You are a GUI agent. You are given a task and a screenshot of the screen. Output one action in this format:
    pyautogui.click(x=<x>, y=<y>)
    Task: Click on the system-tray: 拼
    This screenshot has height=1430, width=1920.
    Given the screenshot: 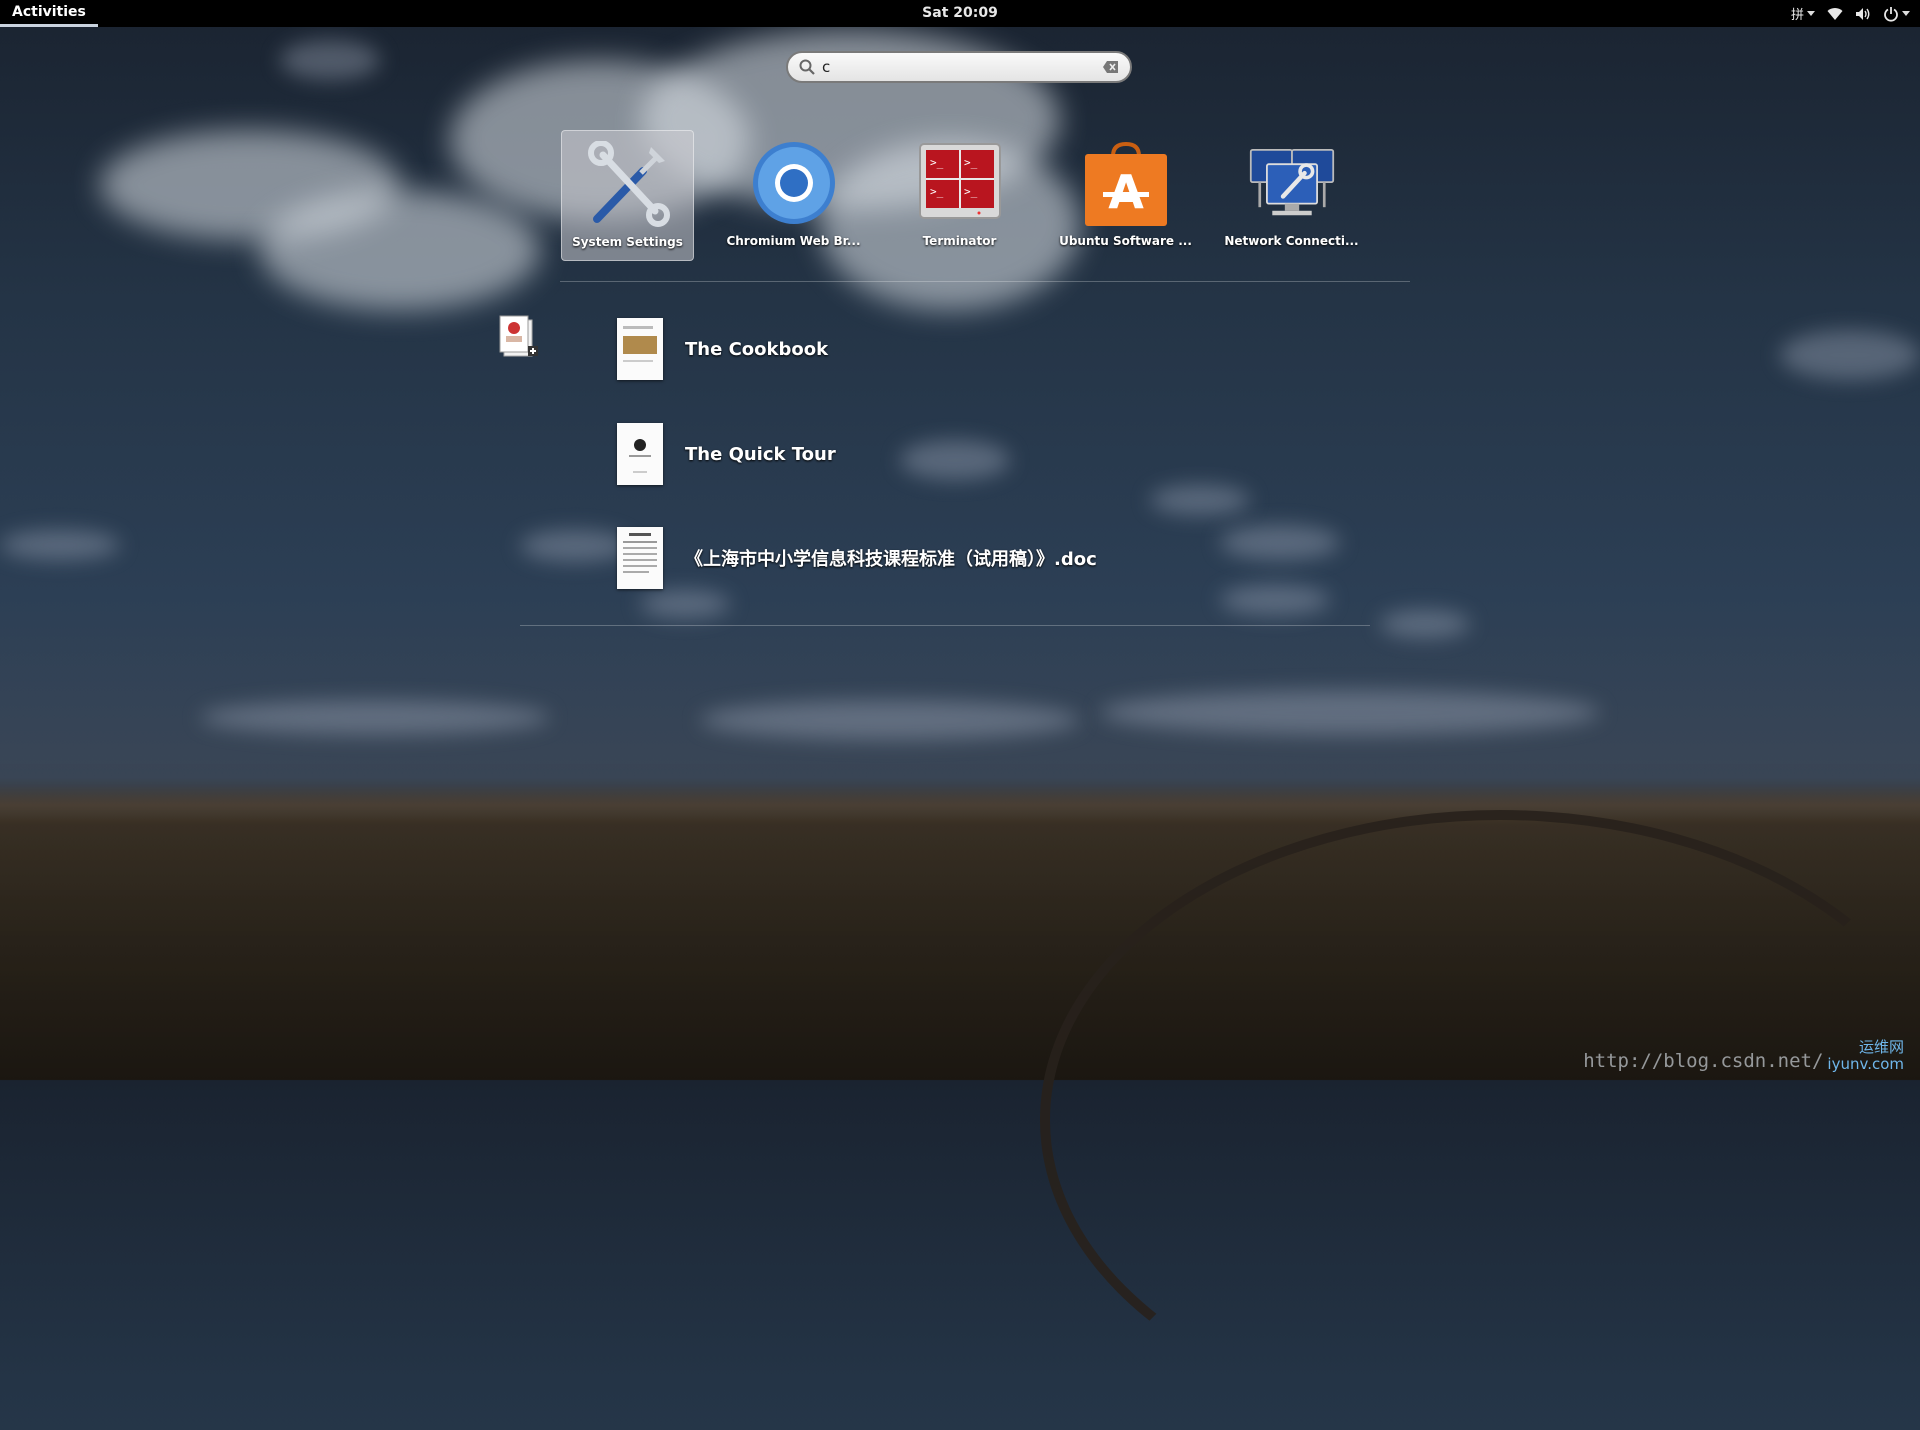 What is the action you would take?
    pyautogui.click(x=1850, y=13)
    